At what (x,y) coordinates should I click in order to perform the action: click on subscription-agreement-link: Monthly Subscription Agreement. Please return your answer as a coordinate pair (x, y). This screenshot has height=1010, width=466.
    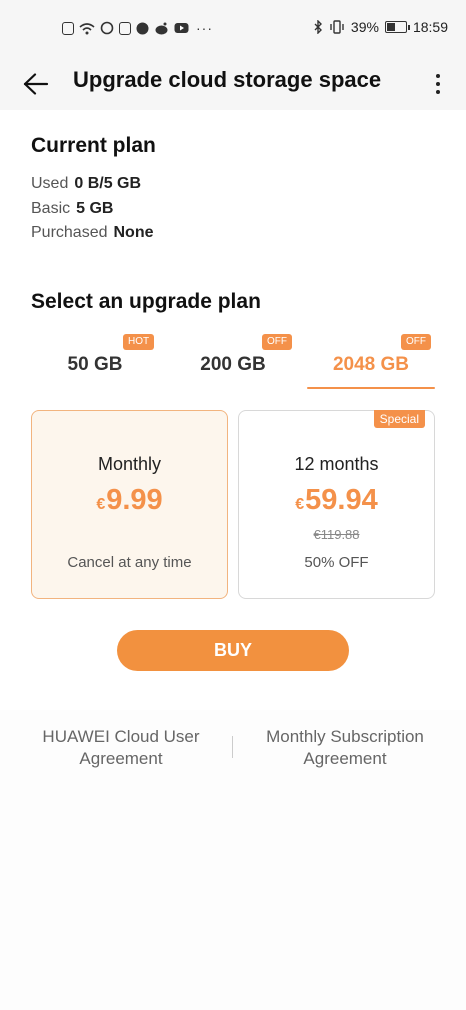
    Looking at the image, I should click on (345, 748).